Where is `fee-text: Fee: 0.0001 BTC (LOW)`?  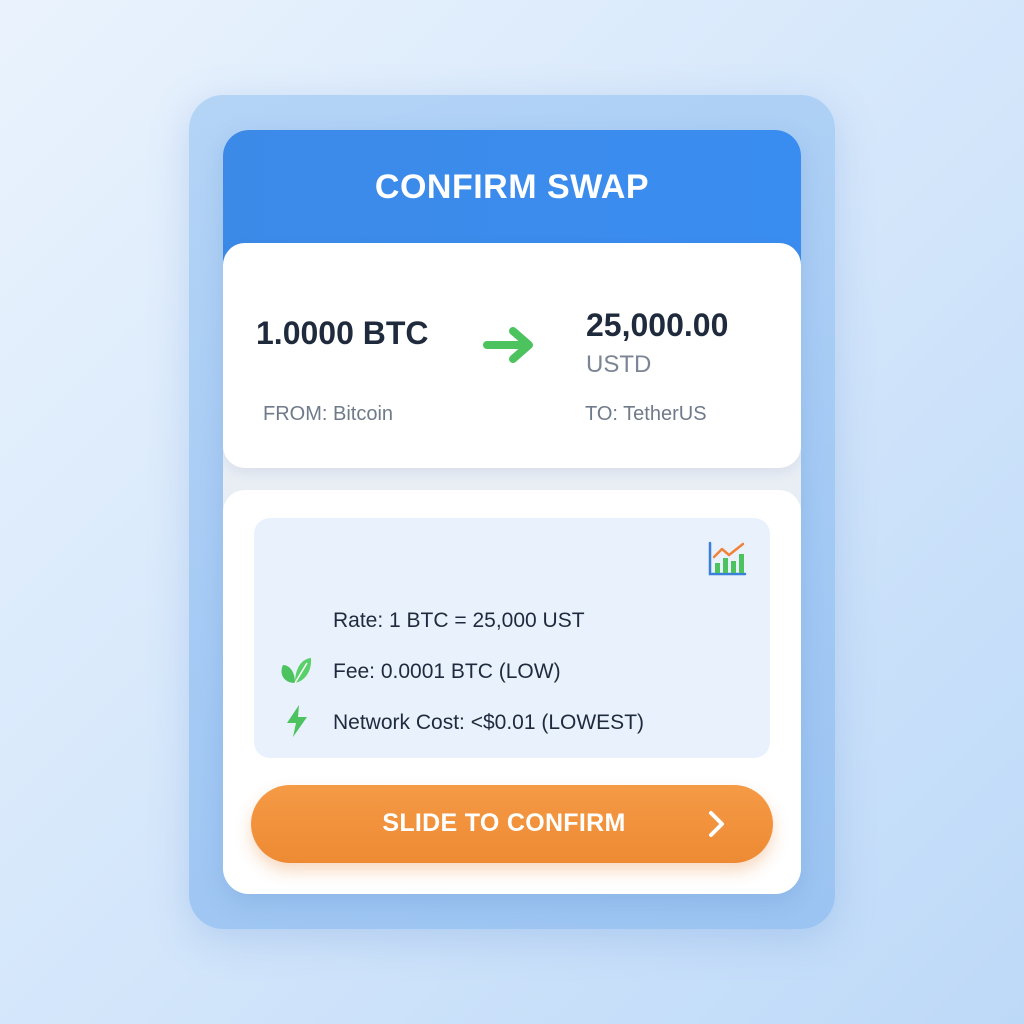
fee-text: Fee: 0.0001 BTC (LOW) is located at coordinates (447, 671).